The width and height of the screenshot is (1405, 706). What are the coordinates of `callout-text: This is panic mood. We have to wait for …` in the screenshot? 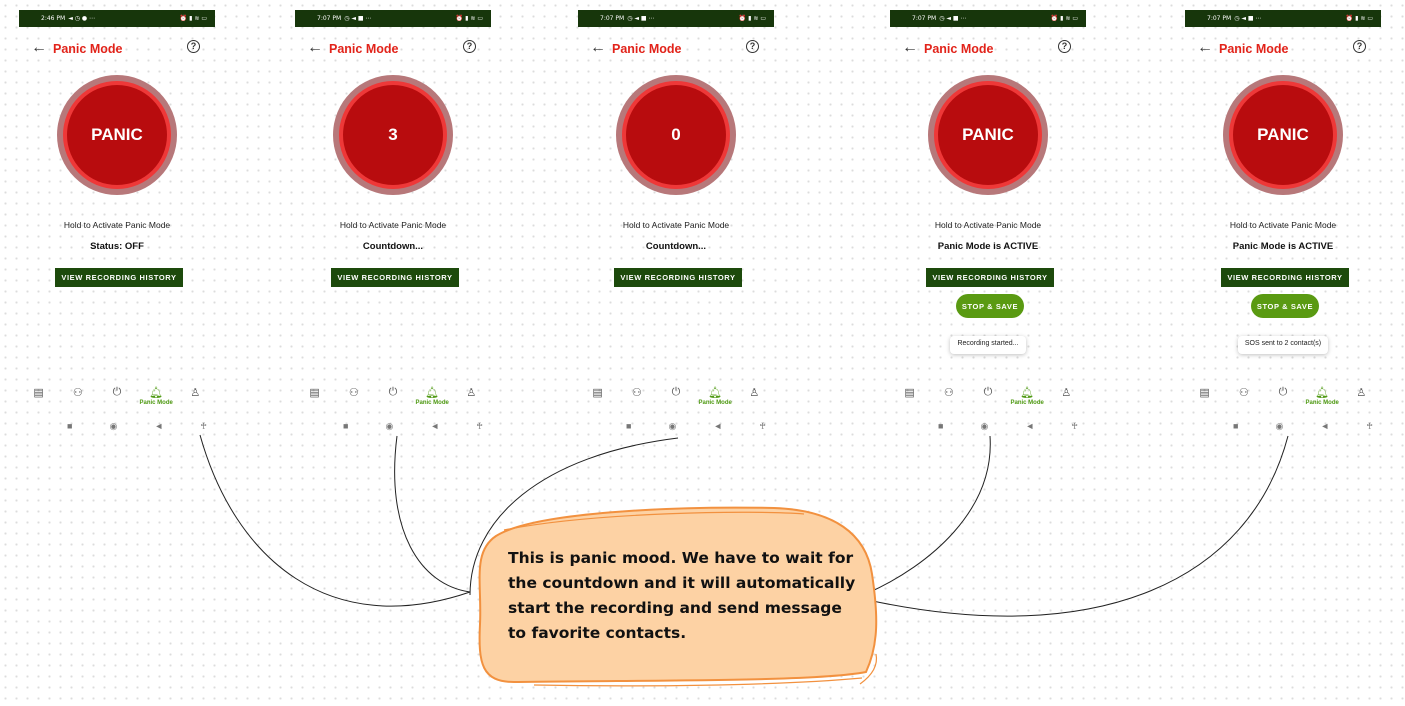 It's located at (682, 595).